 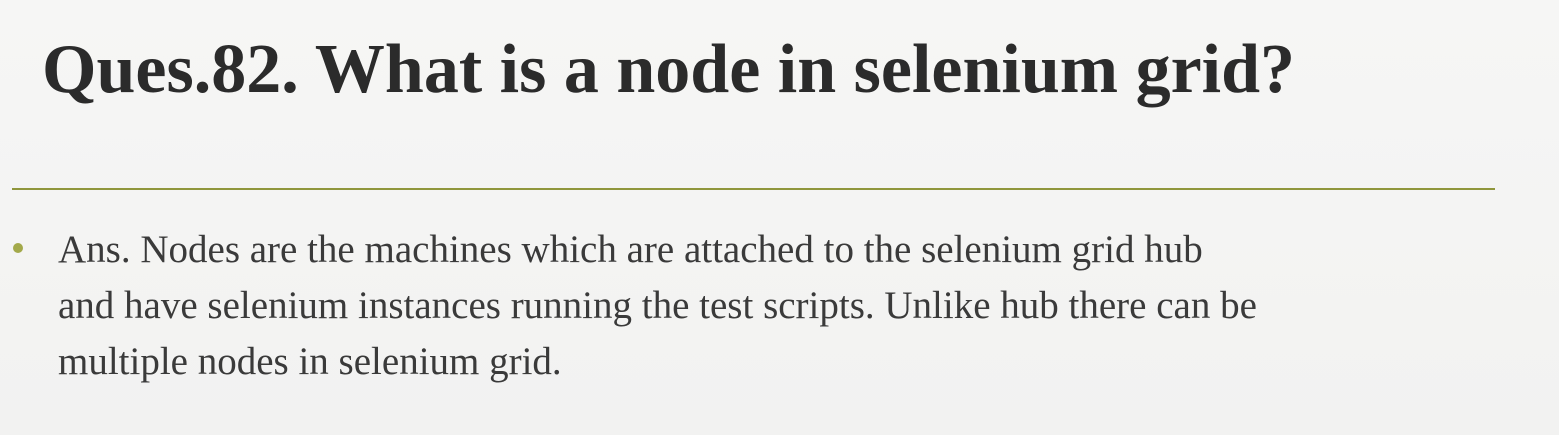 I want to click on bullet-dot-icon, so click(x=18, y=248).